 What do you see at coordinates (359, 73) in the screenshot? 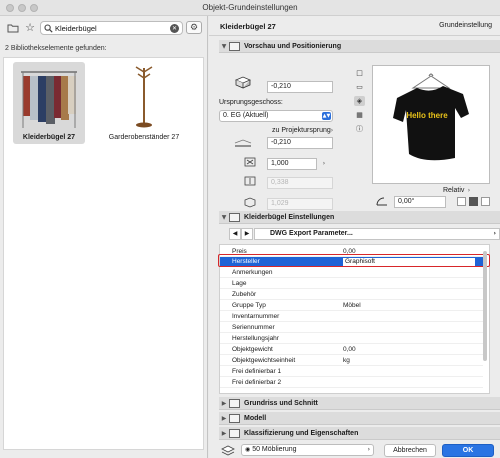
I see `plan-view-icon: □` at bounding box center [359, 73].